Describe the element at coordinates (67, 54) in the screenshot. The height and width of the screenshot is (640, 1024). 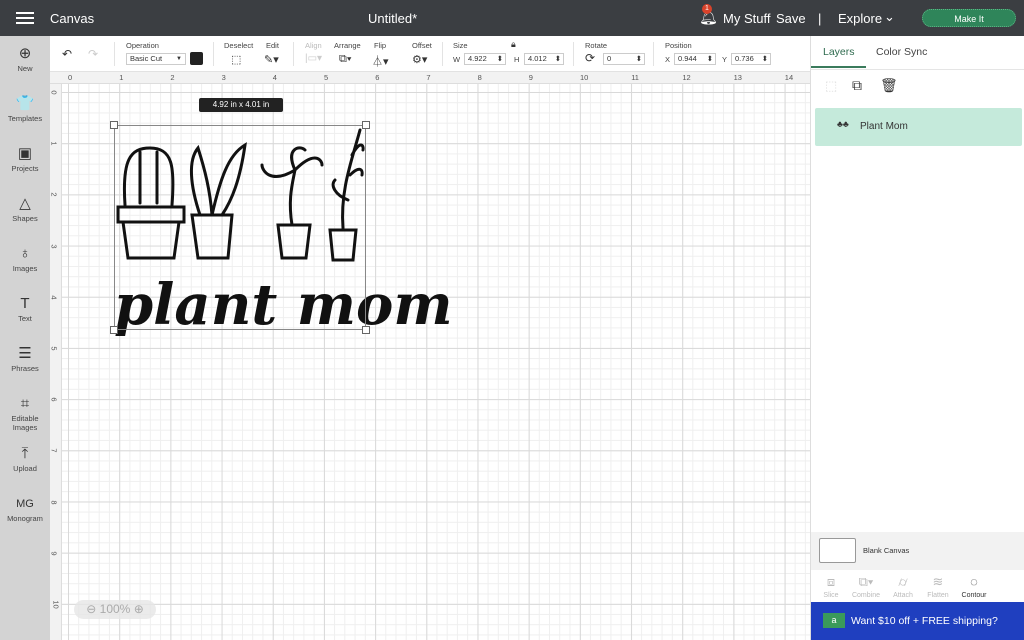
I see `undo-icon: ↶` at that location.